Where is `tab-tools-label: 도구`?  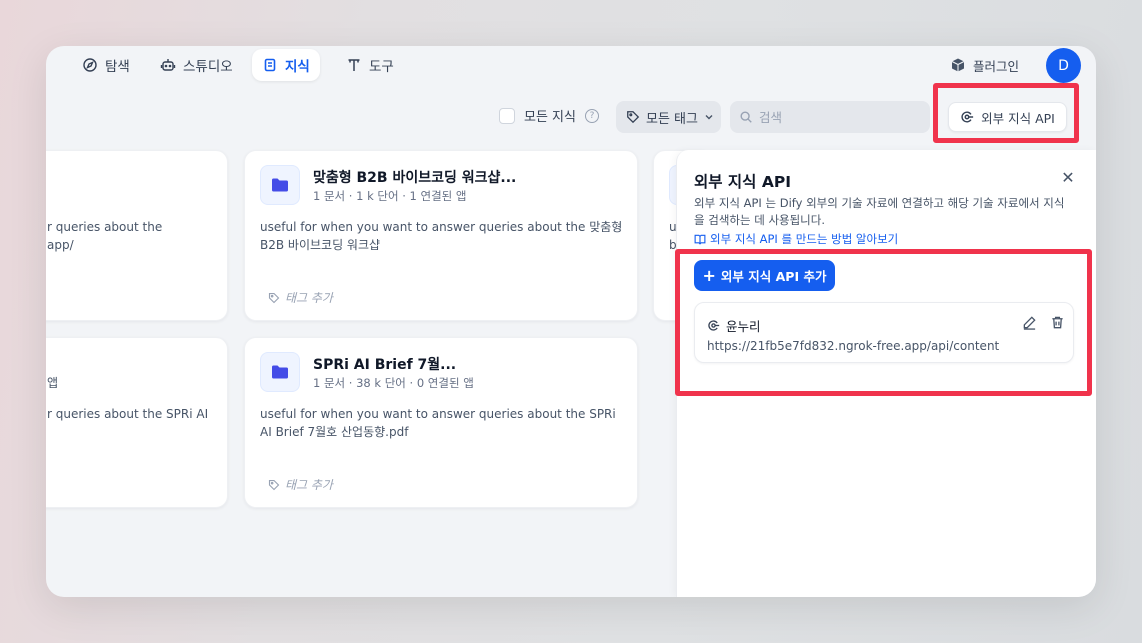 tab-tools-label: 도구 is located at coordinates (381, 67).